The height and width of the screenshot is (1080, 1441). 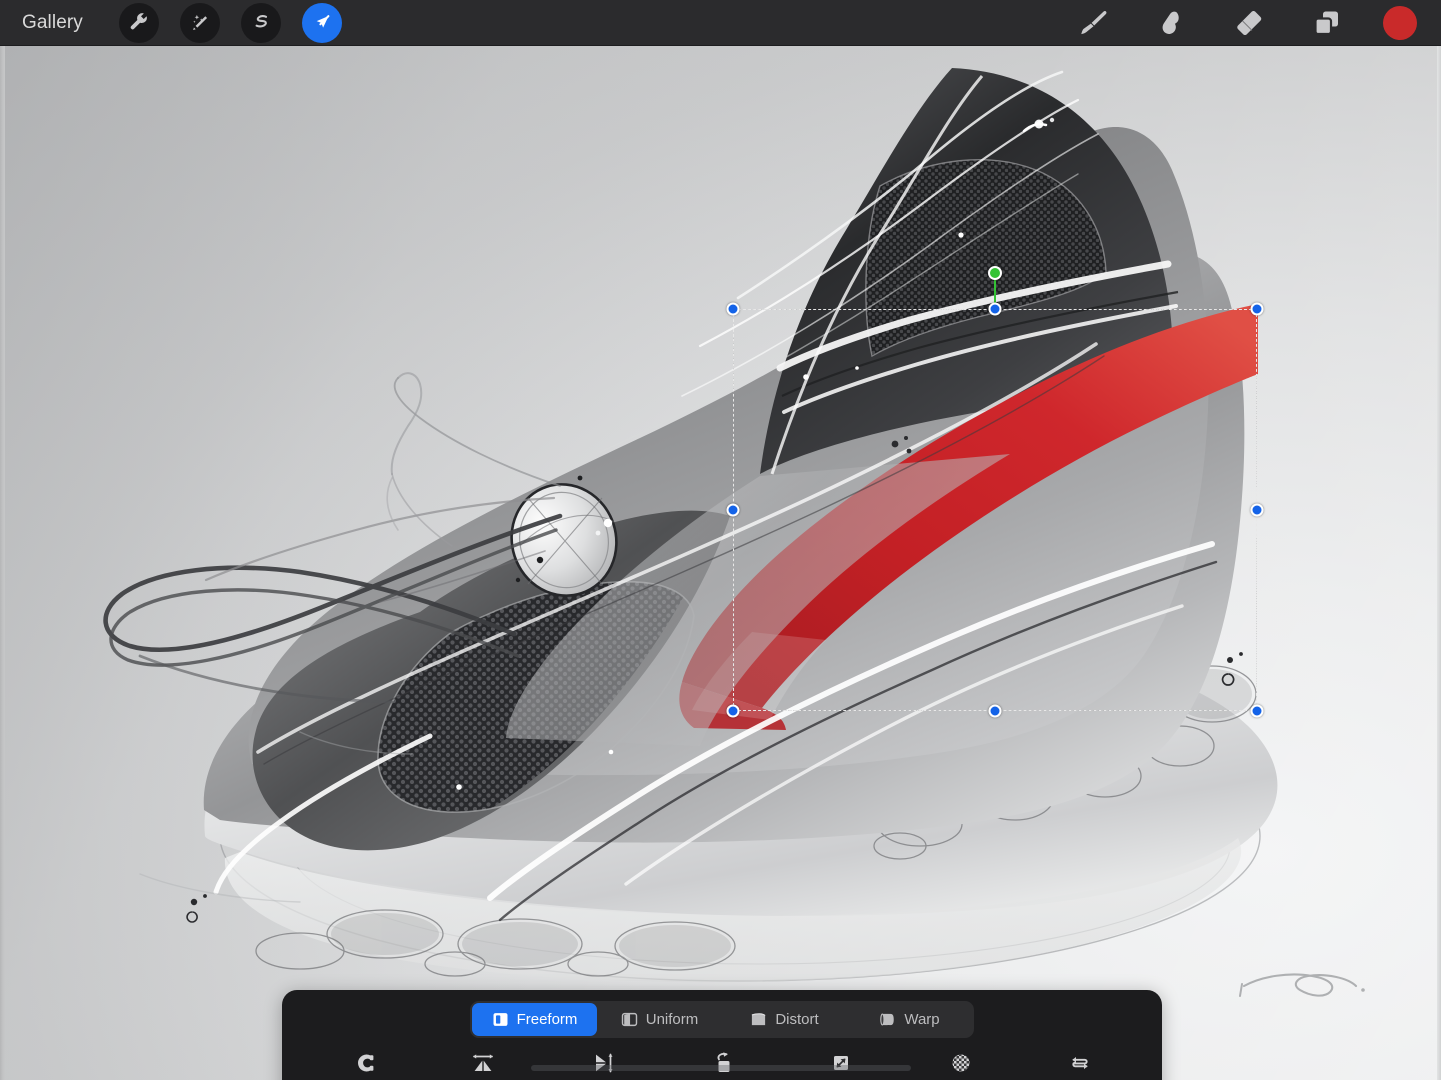 What do you see at coordinates (1400, 22) in the screenshot?
I see `color-swatch` at bounding box center [1400, 22].